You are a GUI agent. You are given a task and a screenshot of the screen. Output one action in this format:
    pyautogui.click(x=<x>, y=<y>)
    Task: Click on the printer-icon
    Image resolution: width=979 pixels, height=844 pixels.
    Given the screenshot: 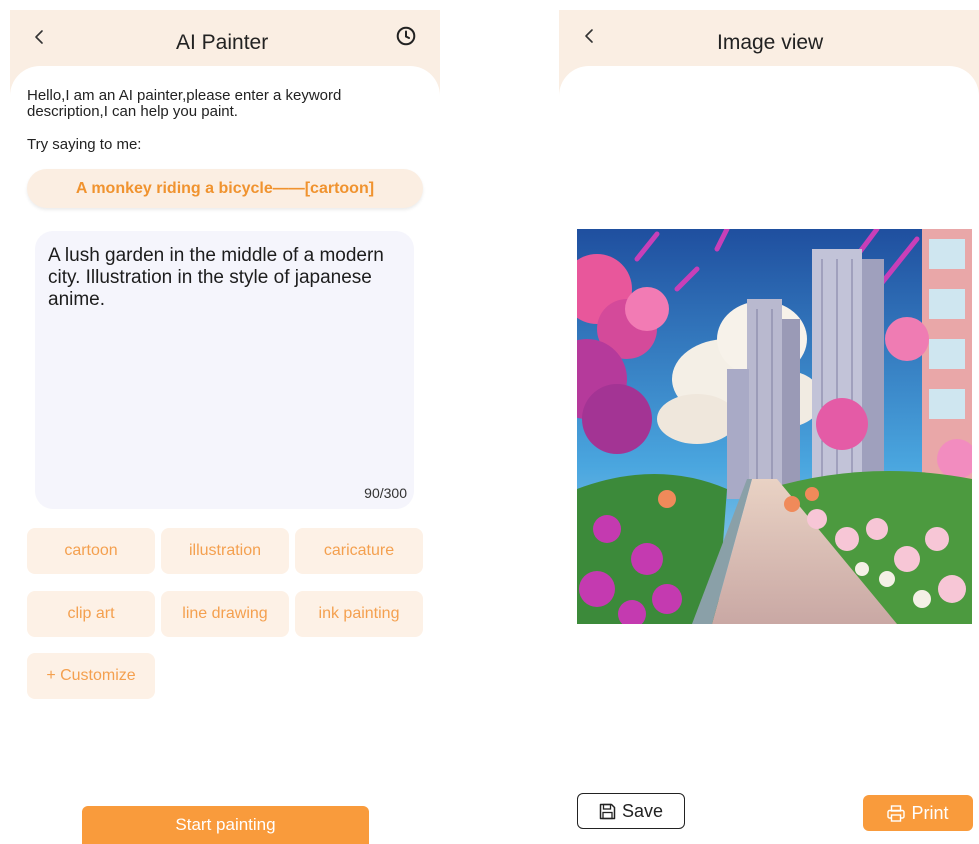 What is the action you would take?
    pyautogui.click(x=896, y=813)
    